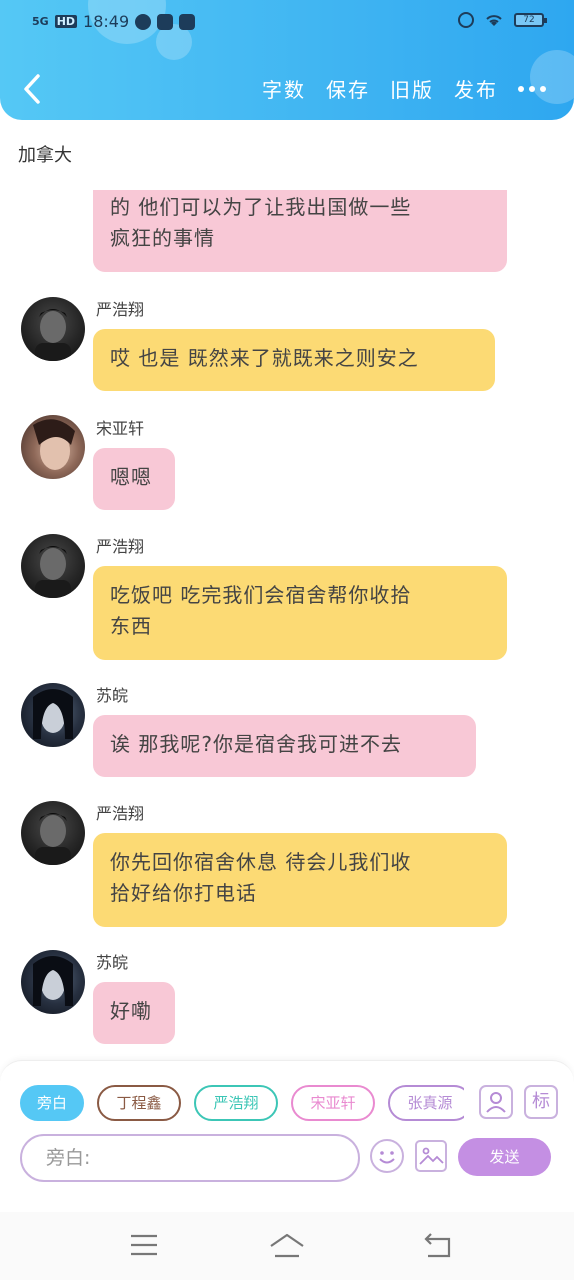  Describe the element at coordinates (466, 20) in the screenshot. I see `alarm-icon` at that location.